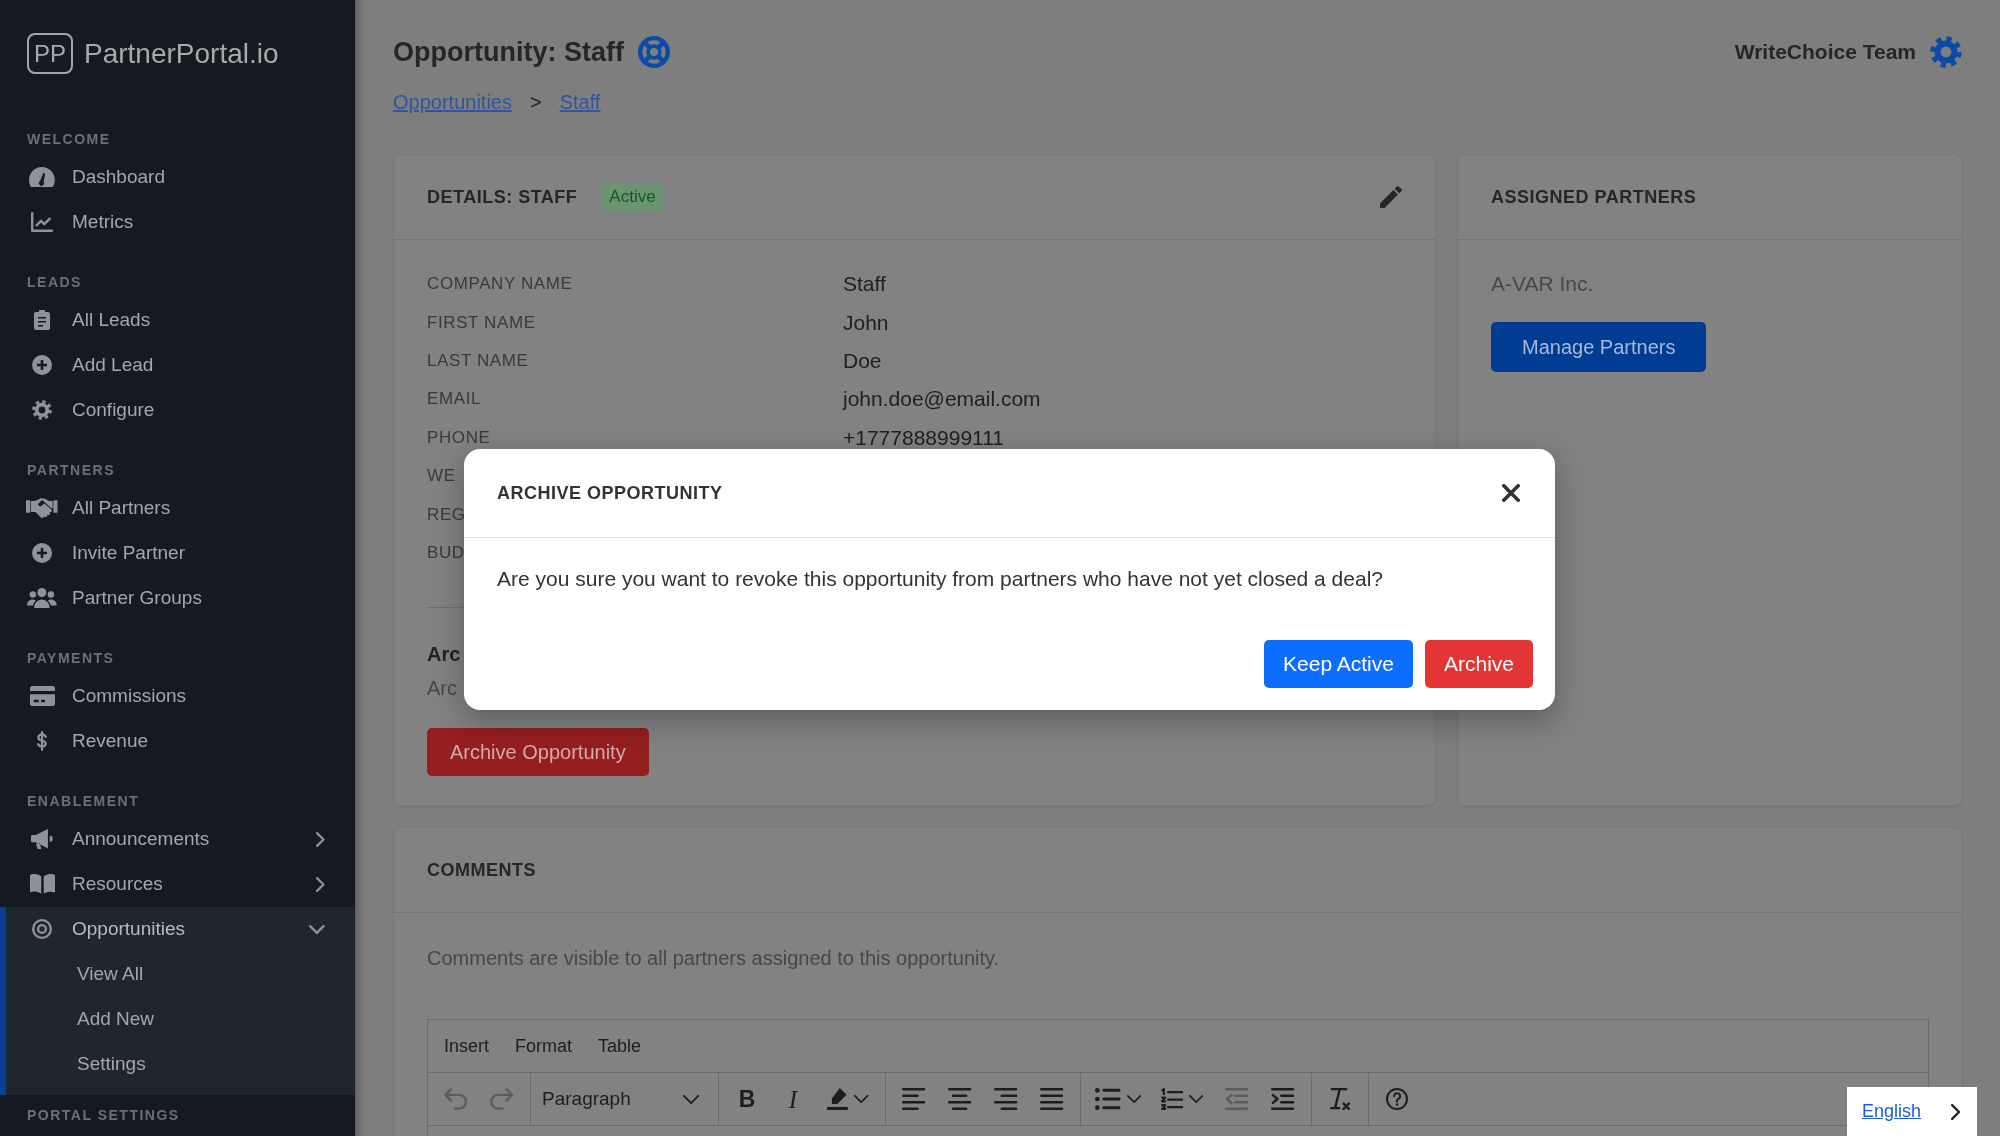  Describe the element at coordinates (50, 53) in the screenshot. I see `logo-mark: PP` at that location.